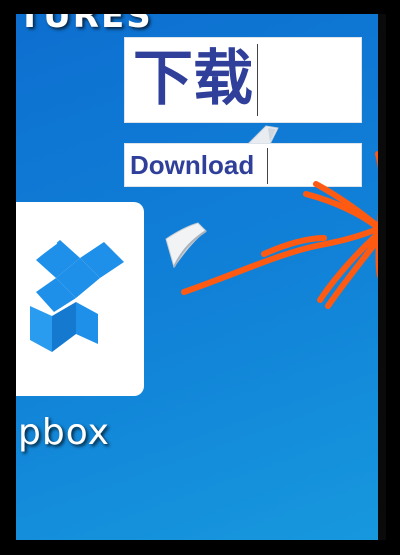 Image resolution: width=400 pixels, height=555 pixels. Describe the element at coordinates (382, 277) in the screenshot. I see `screen-frame-edge` at that location.